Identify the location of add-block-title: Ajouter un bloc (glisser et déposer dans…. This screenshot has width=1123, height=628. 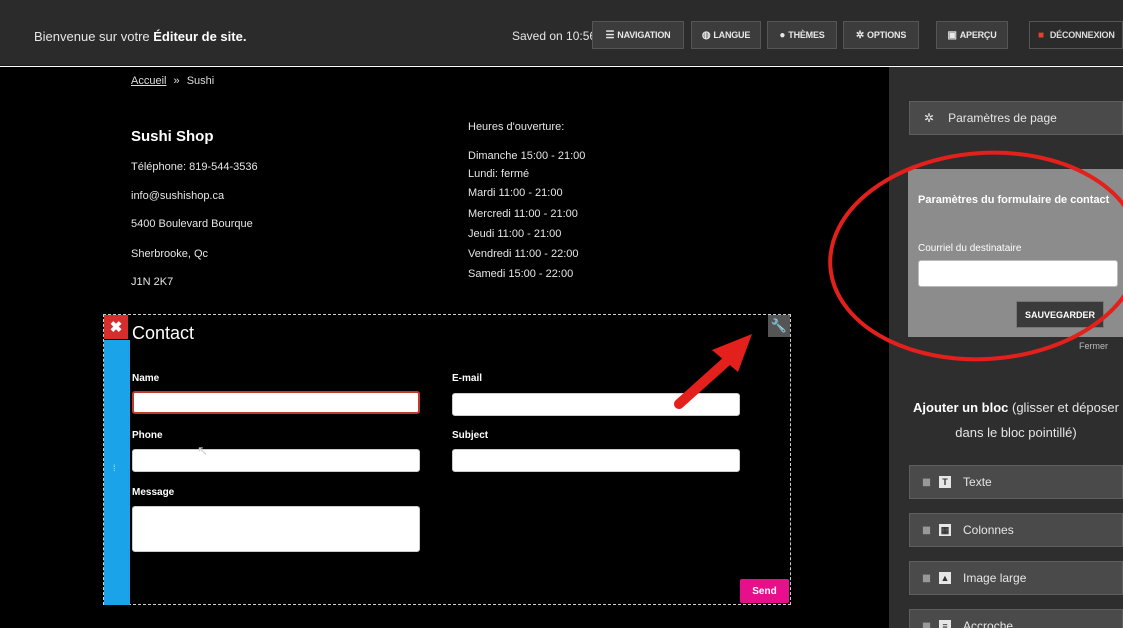
(1016, 420).